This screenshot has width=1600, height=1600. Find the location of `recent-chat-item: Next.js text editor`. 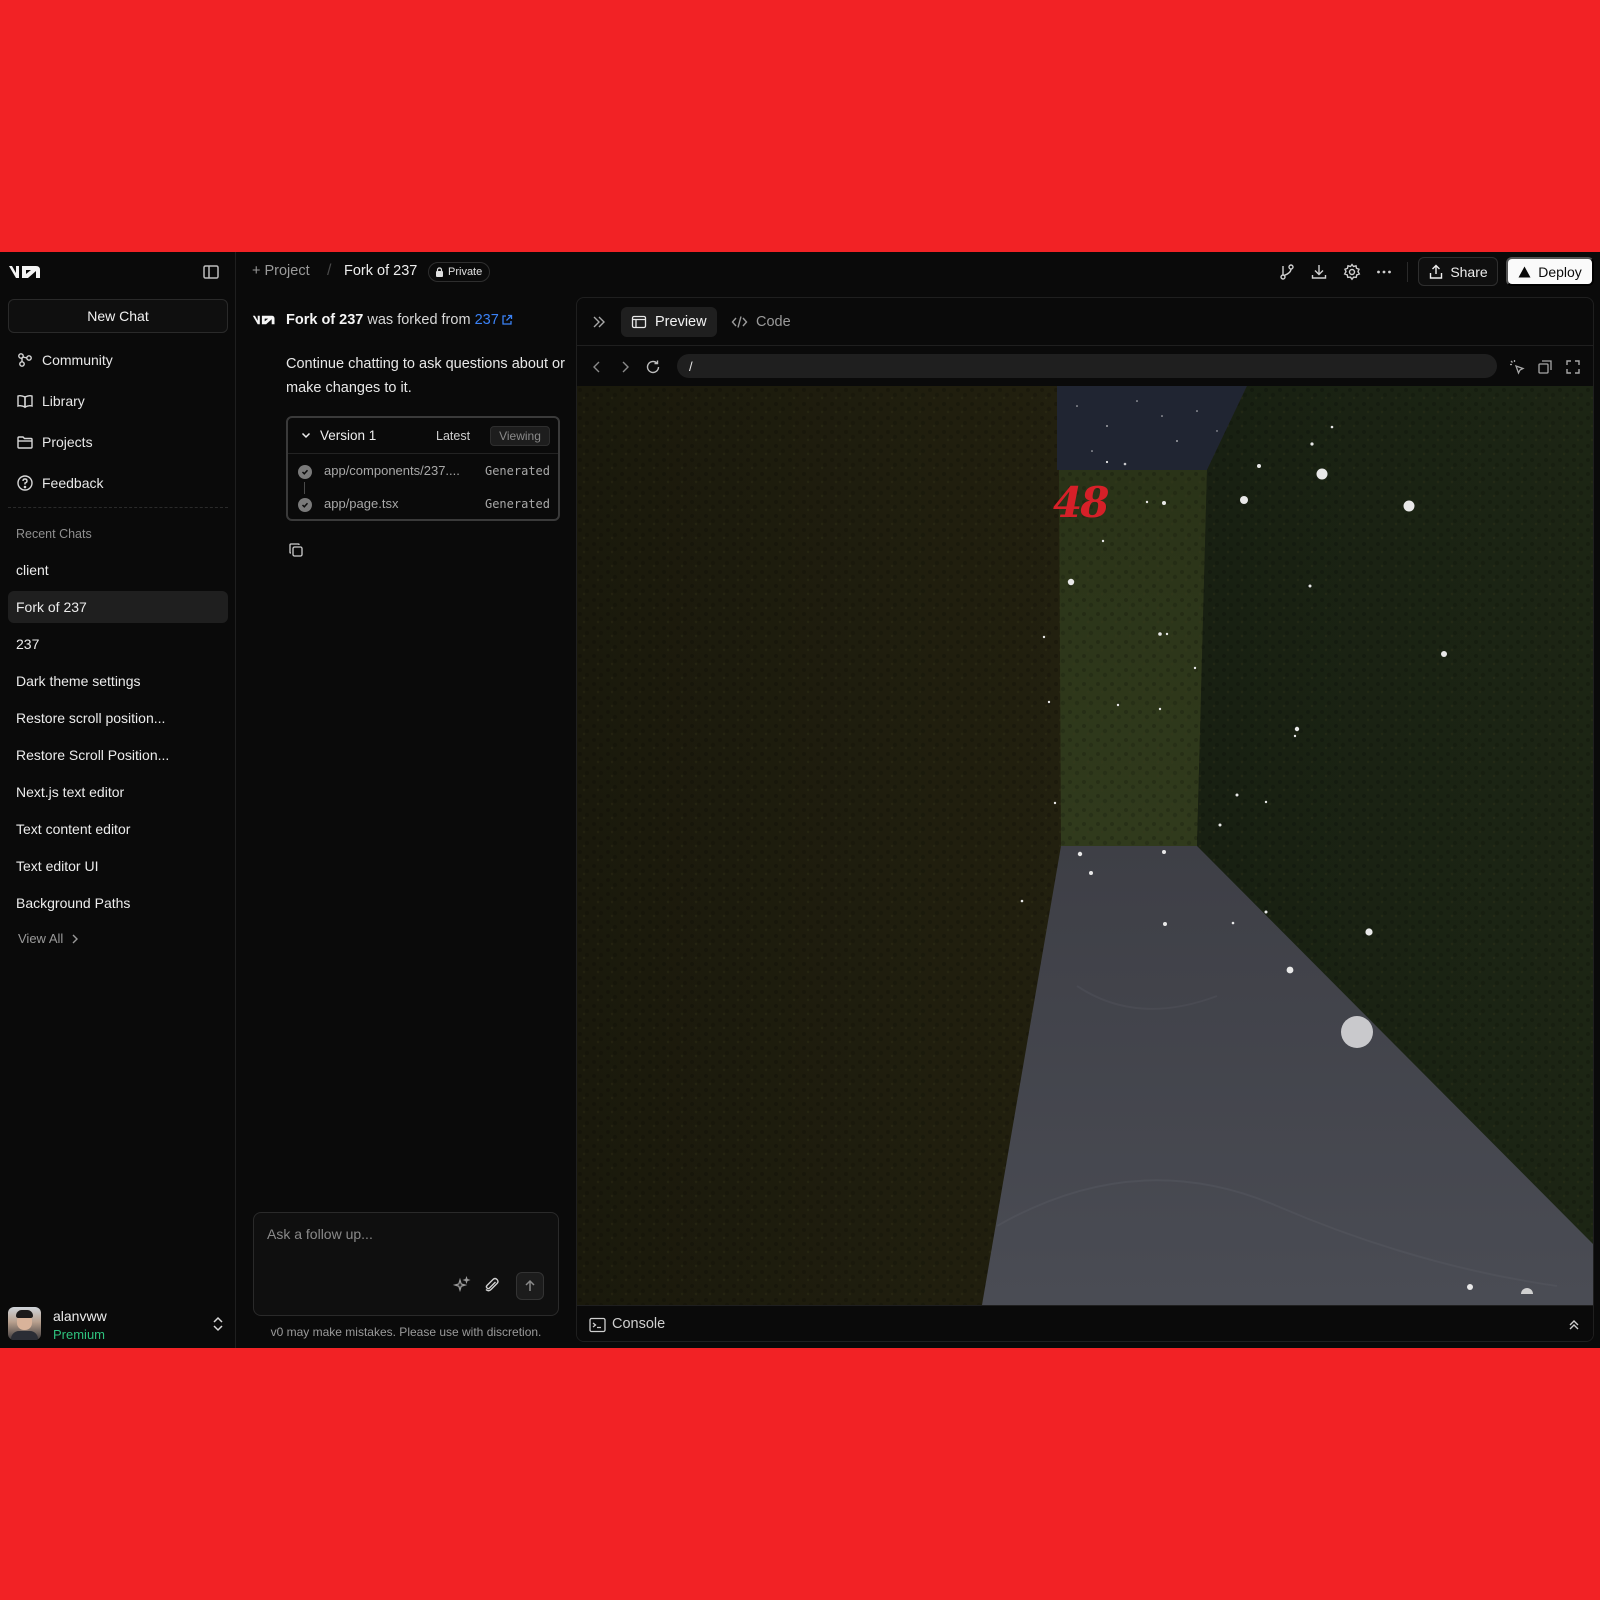

recent-chat-item: Next.js text editor is located at coordinates (118, 792).